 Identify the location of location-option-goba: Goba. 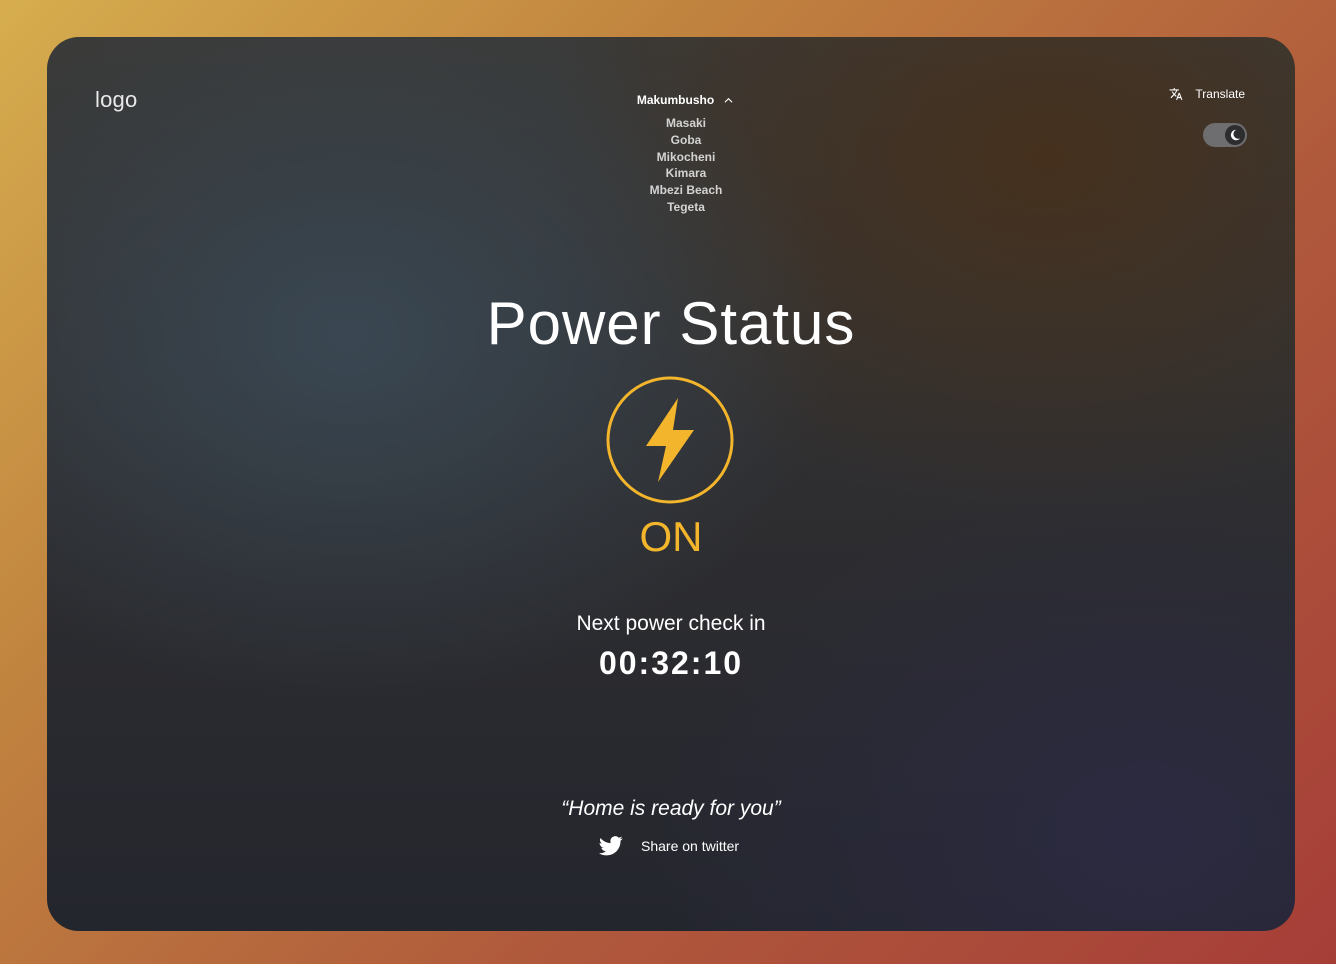
(686, 140).